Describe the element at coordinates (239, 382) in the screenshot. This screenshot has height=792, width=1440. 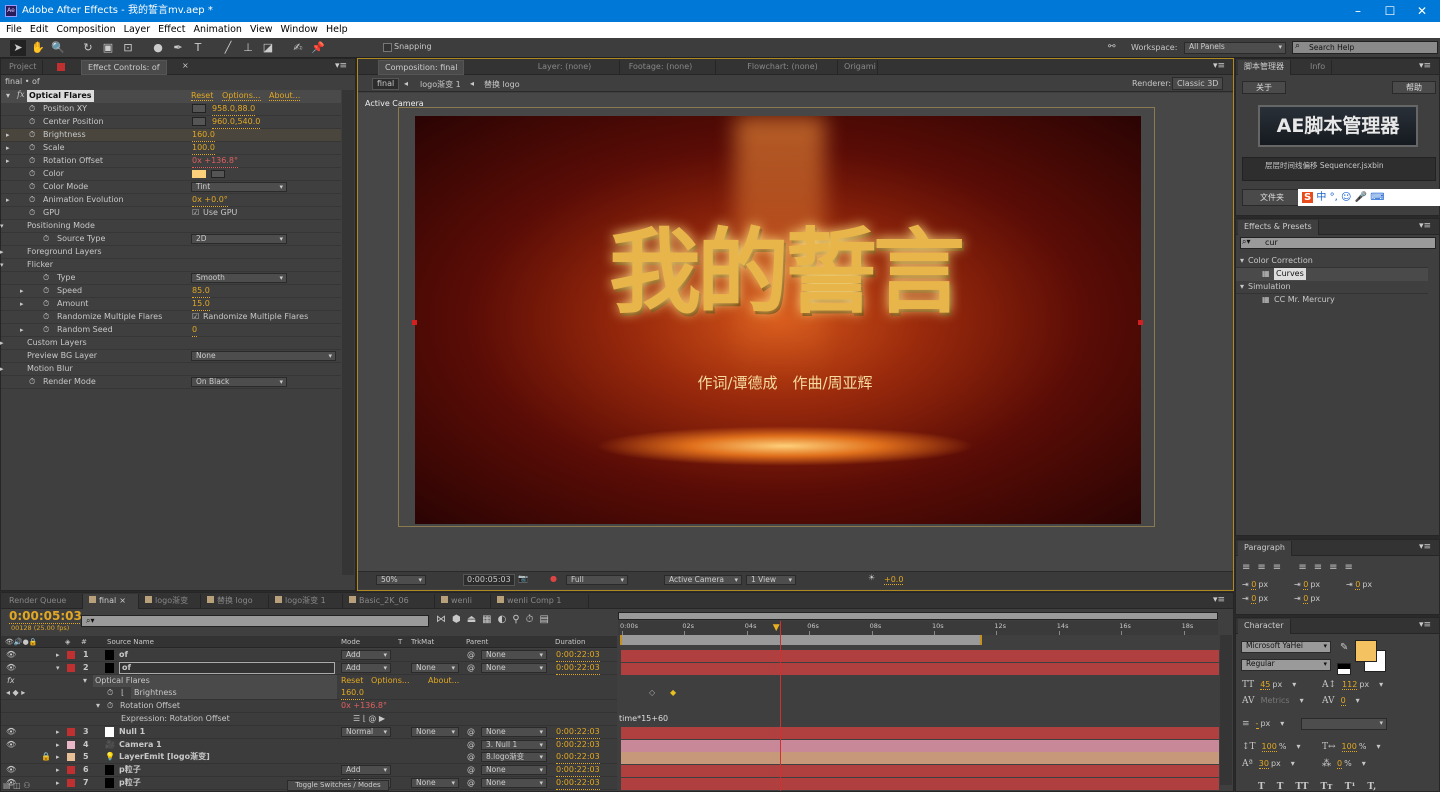
I see `property-dropdown: On Black` at that location.